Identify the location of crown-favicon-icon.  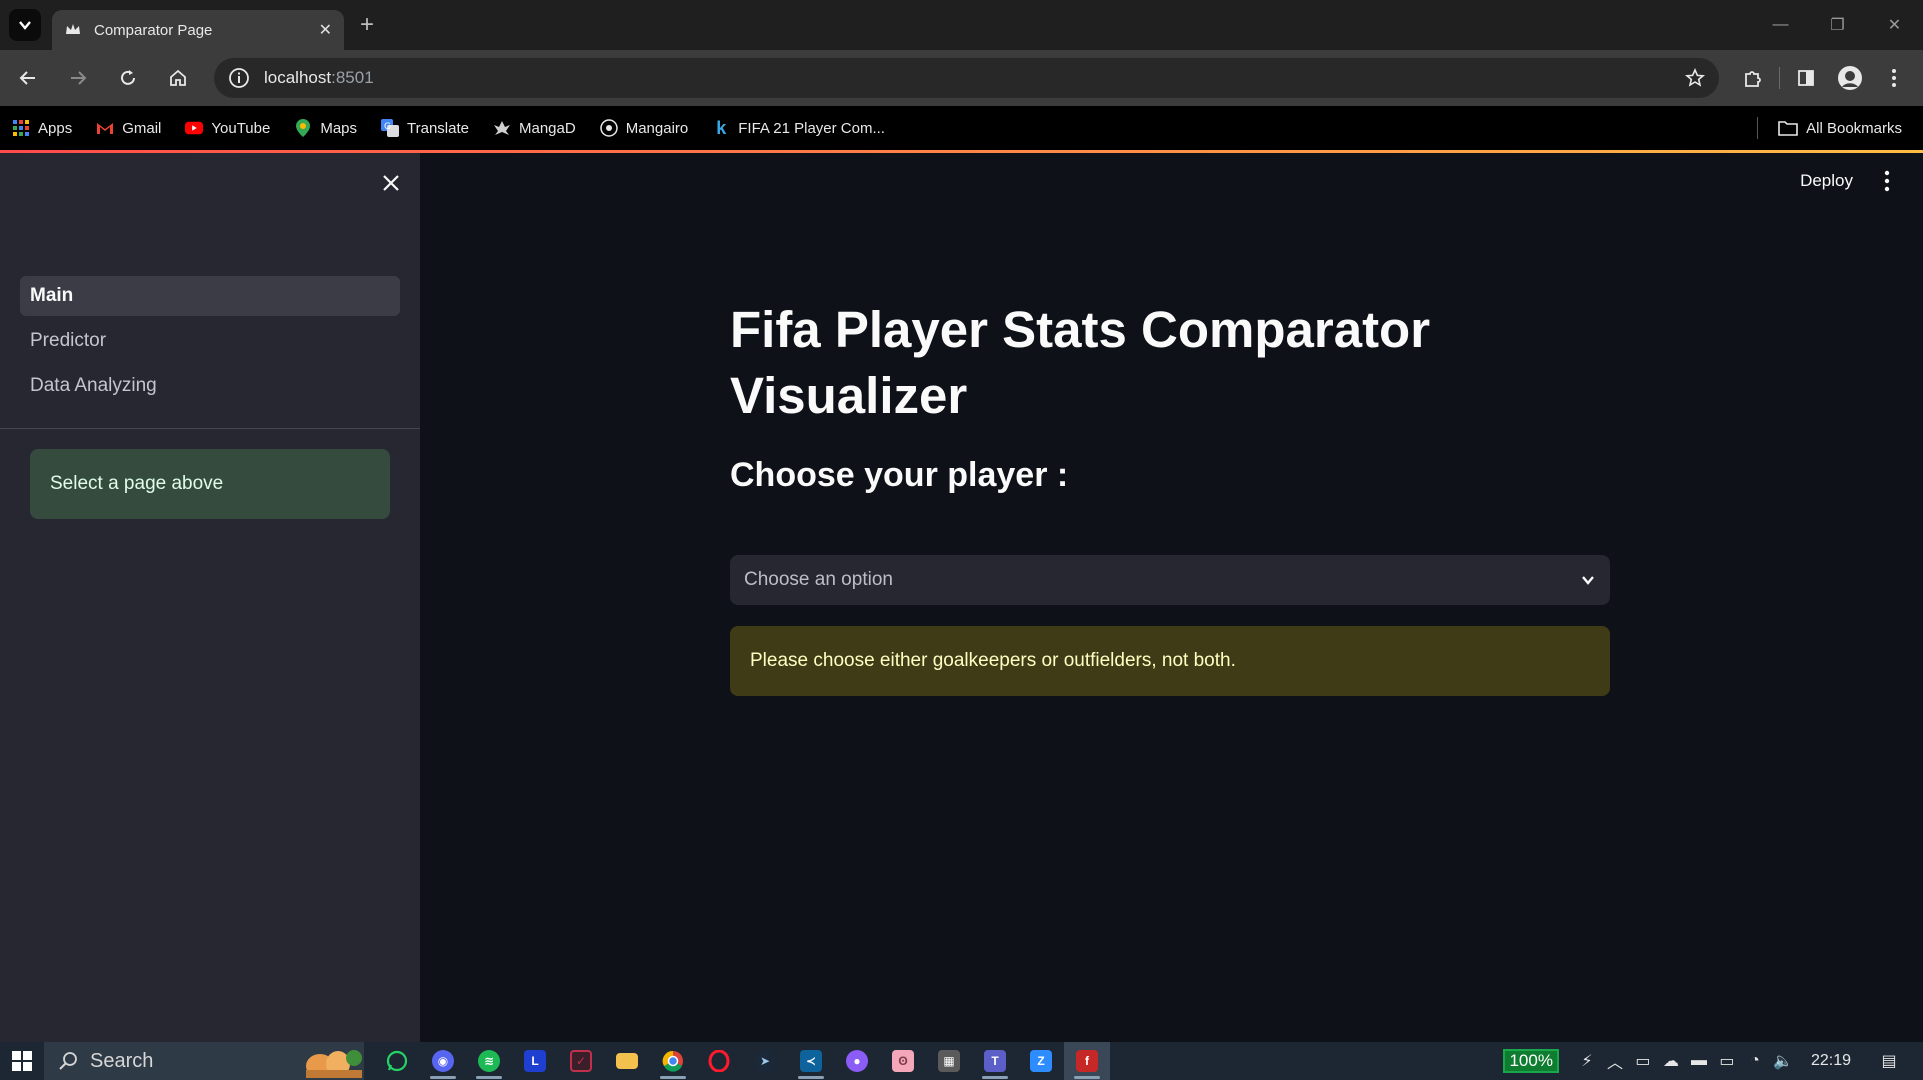
(73, 29).